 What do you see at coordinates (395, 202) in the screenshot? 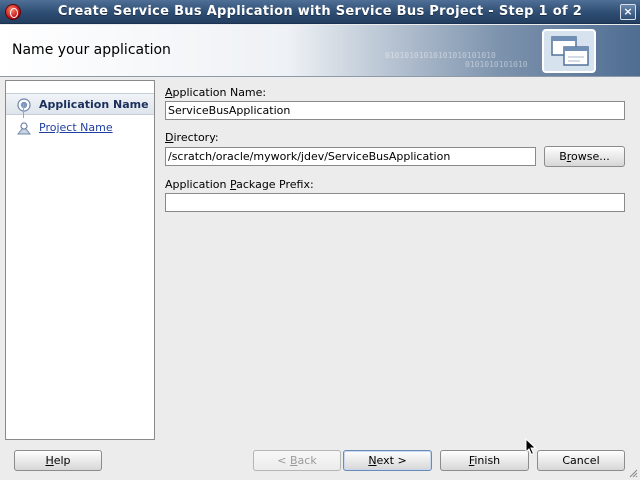
I see `package-prefix-input` at bounding box center [395, 202].